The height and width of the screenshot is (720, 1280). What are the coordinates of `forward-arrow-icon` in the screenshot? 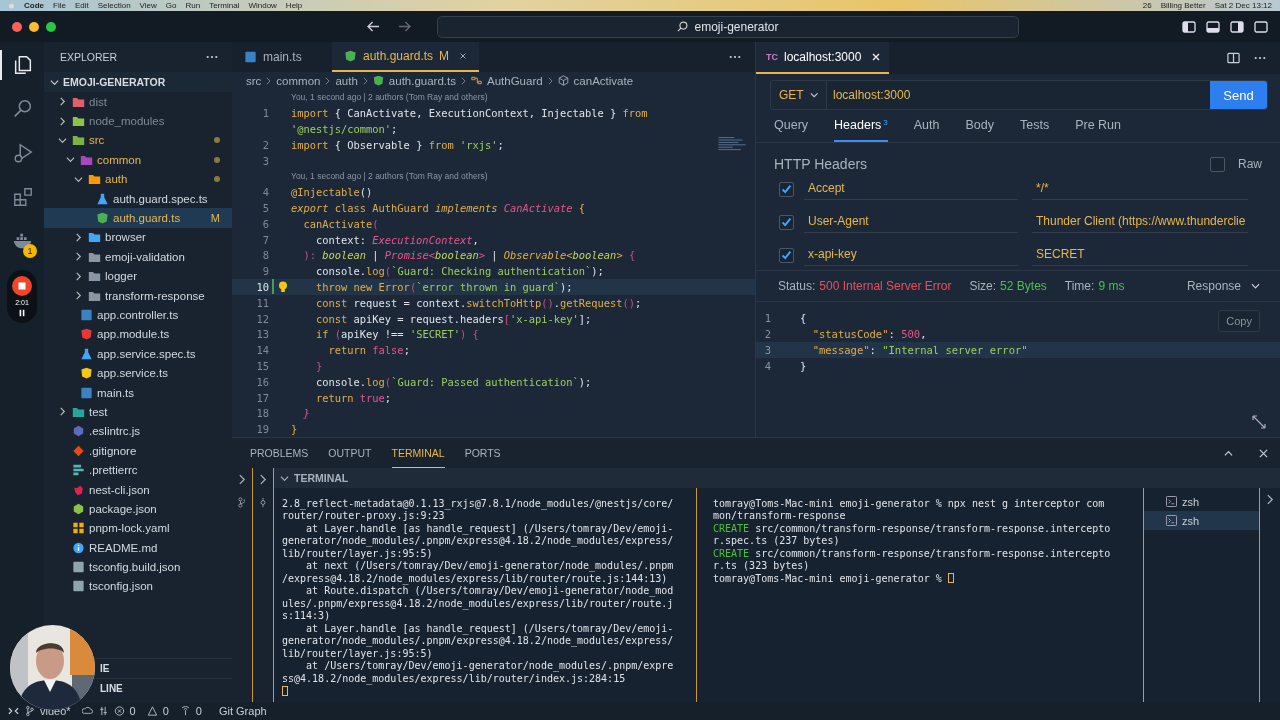 It's located at (404, 26).